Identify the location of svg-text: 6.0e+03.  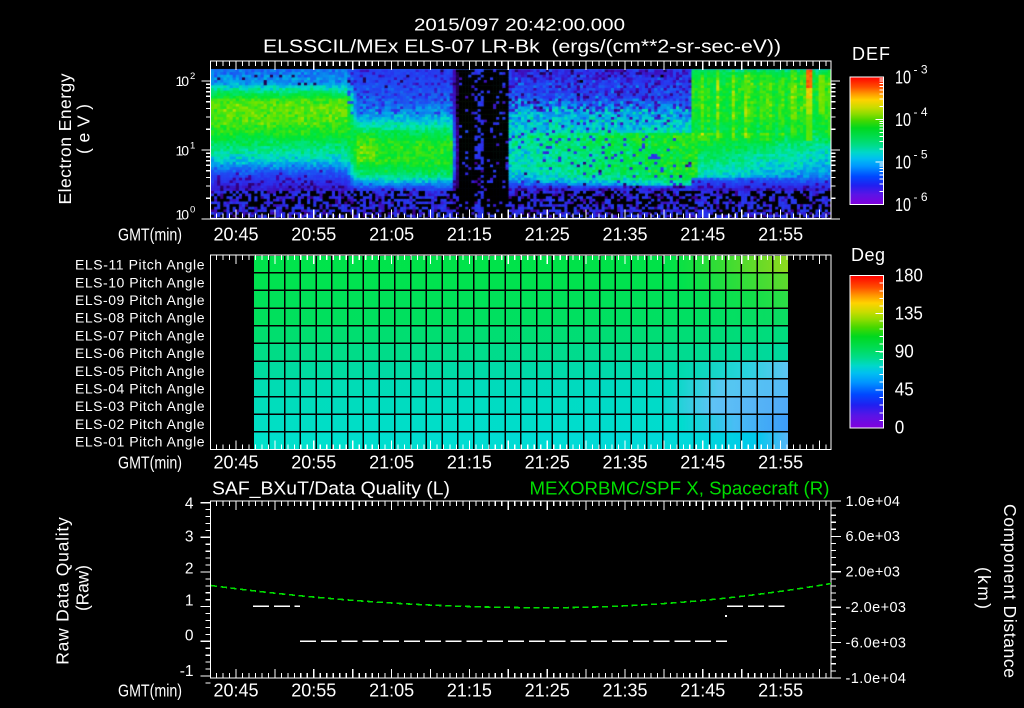
(873, 537).